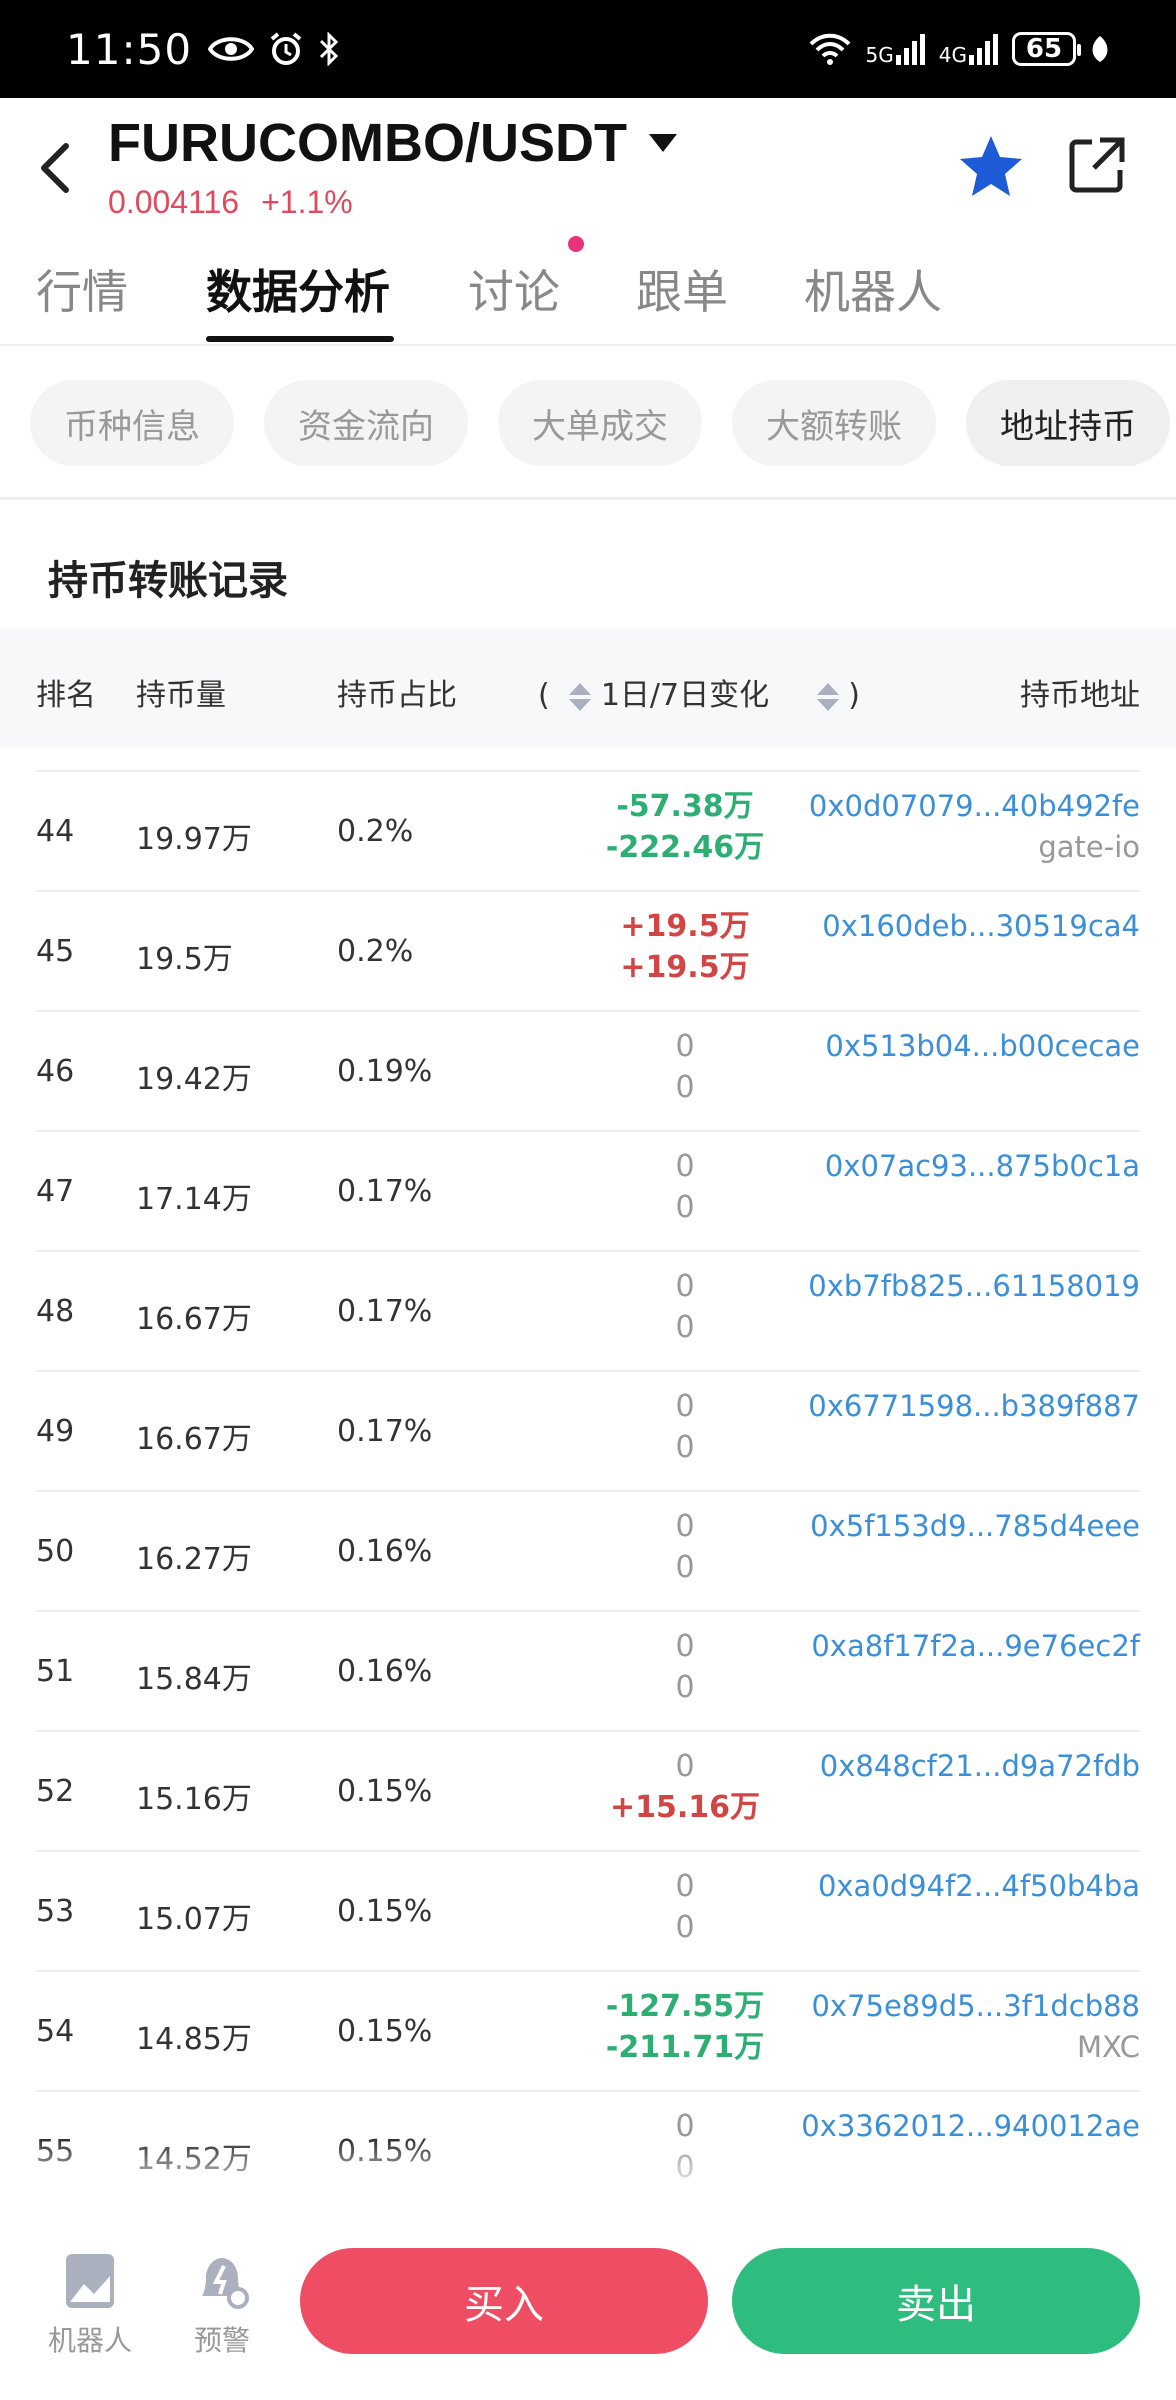  I want to click on robot-entry: 机器人, so click(90, 2305).